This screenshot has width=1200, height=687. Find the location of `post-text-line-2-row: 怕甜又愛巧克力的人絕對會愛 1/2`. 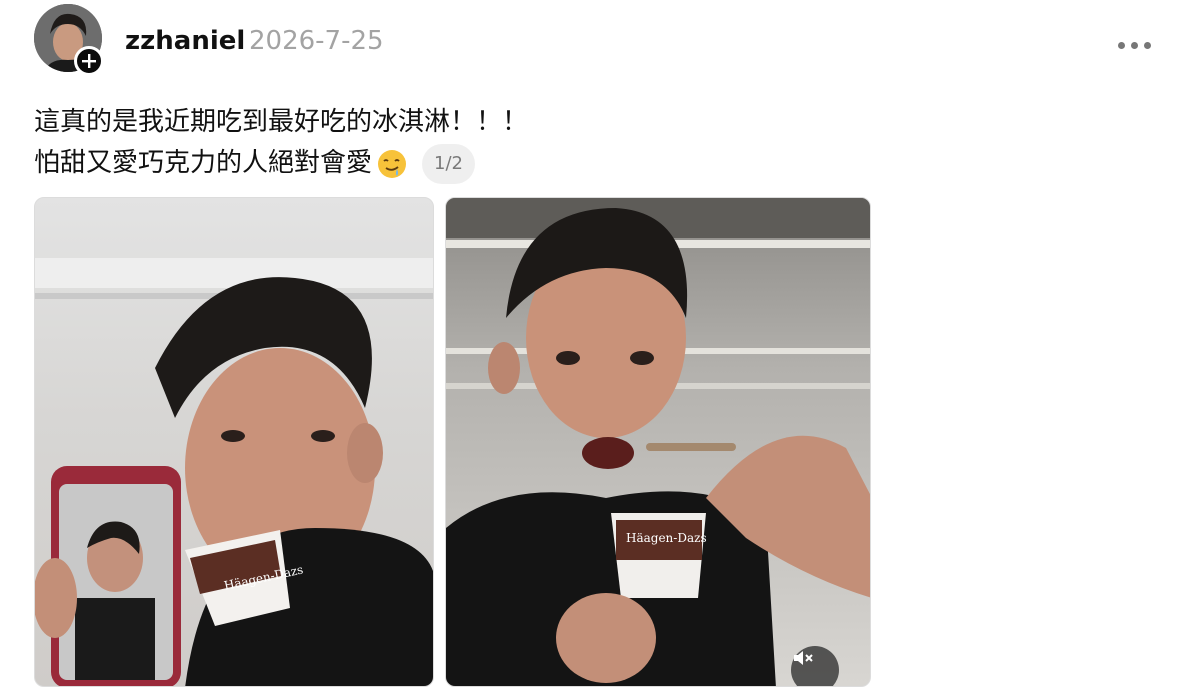

post-text-line-2-row: 怕甜又愛巧克力的人絕對會愛 1/2 is located at coordinates (484, 163).